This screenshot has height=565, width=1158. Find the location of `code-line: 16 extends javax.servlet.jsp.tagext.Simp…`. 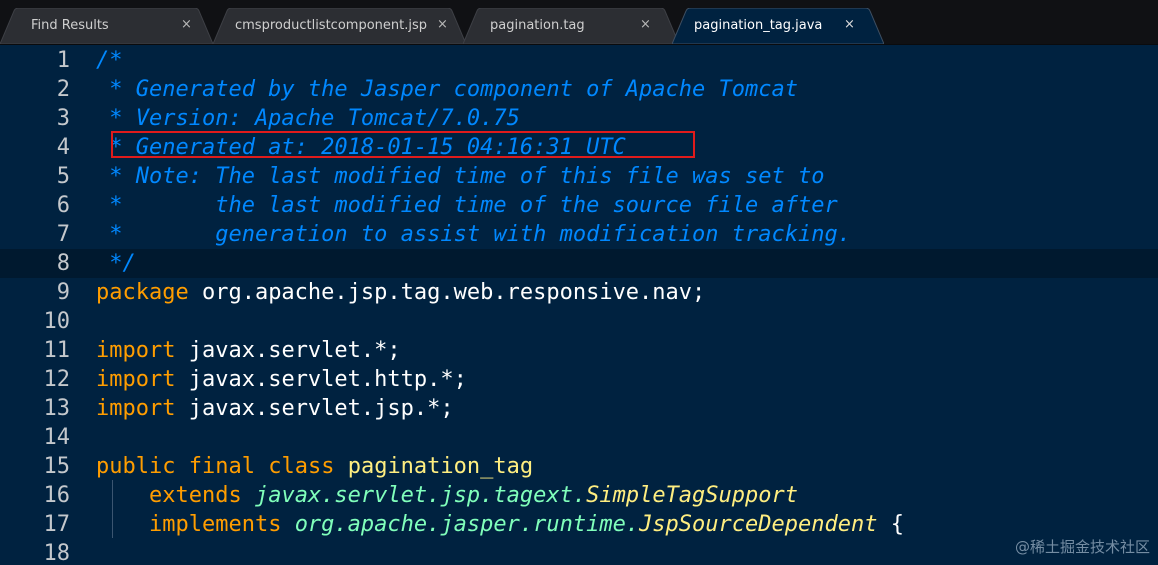

code-line: 16 extends javax.servlet.jsp.tagext.Simp… is located at coordinates (579, 495).